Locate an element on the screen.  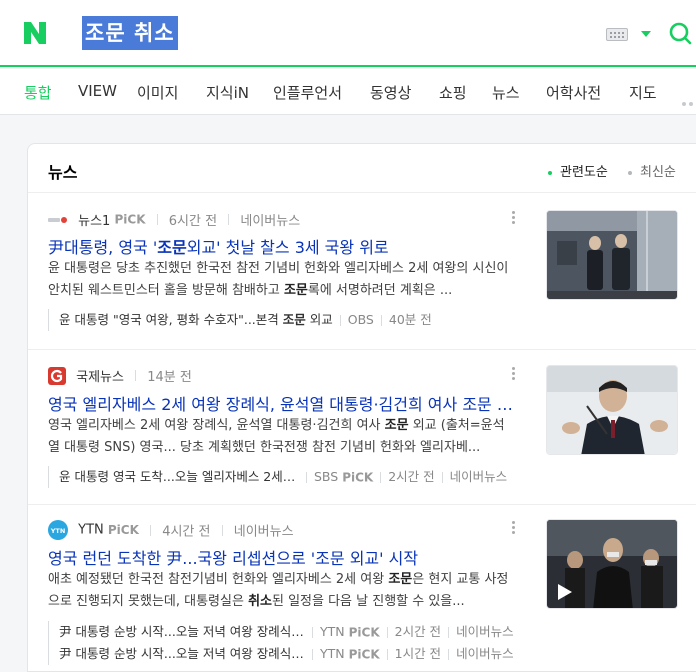
search-tabs: 통합 VIEW 이미지 지식iN 인플루언서 동영상 쇼핑 뉴스 어학사전 지도 is located at coordinates (348, 92).